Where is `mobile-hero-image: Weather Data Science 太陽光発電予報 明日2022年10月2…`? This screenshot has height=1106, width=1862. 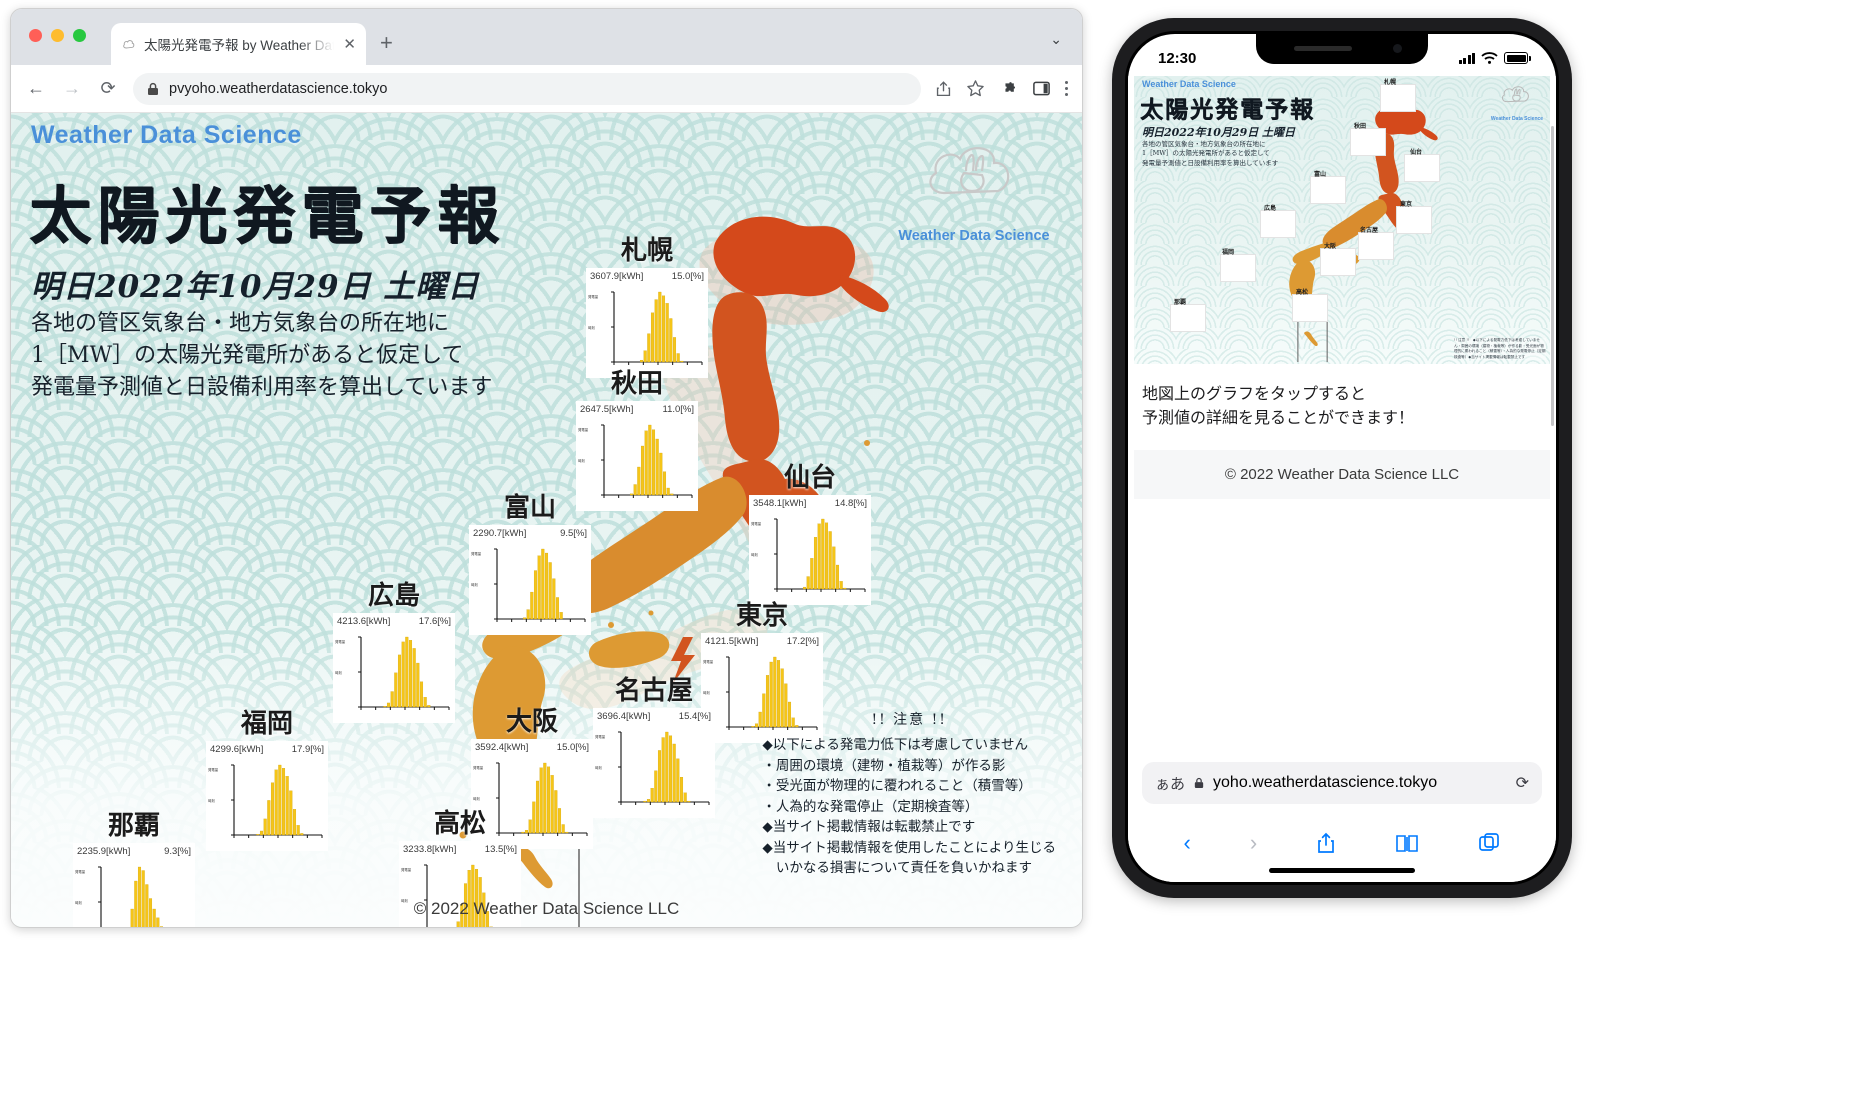 mobile-hero-image: Weather Data Science 太陽光発電予報 明日2022年10月2… is located at coordinates (1342, 220).